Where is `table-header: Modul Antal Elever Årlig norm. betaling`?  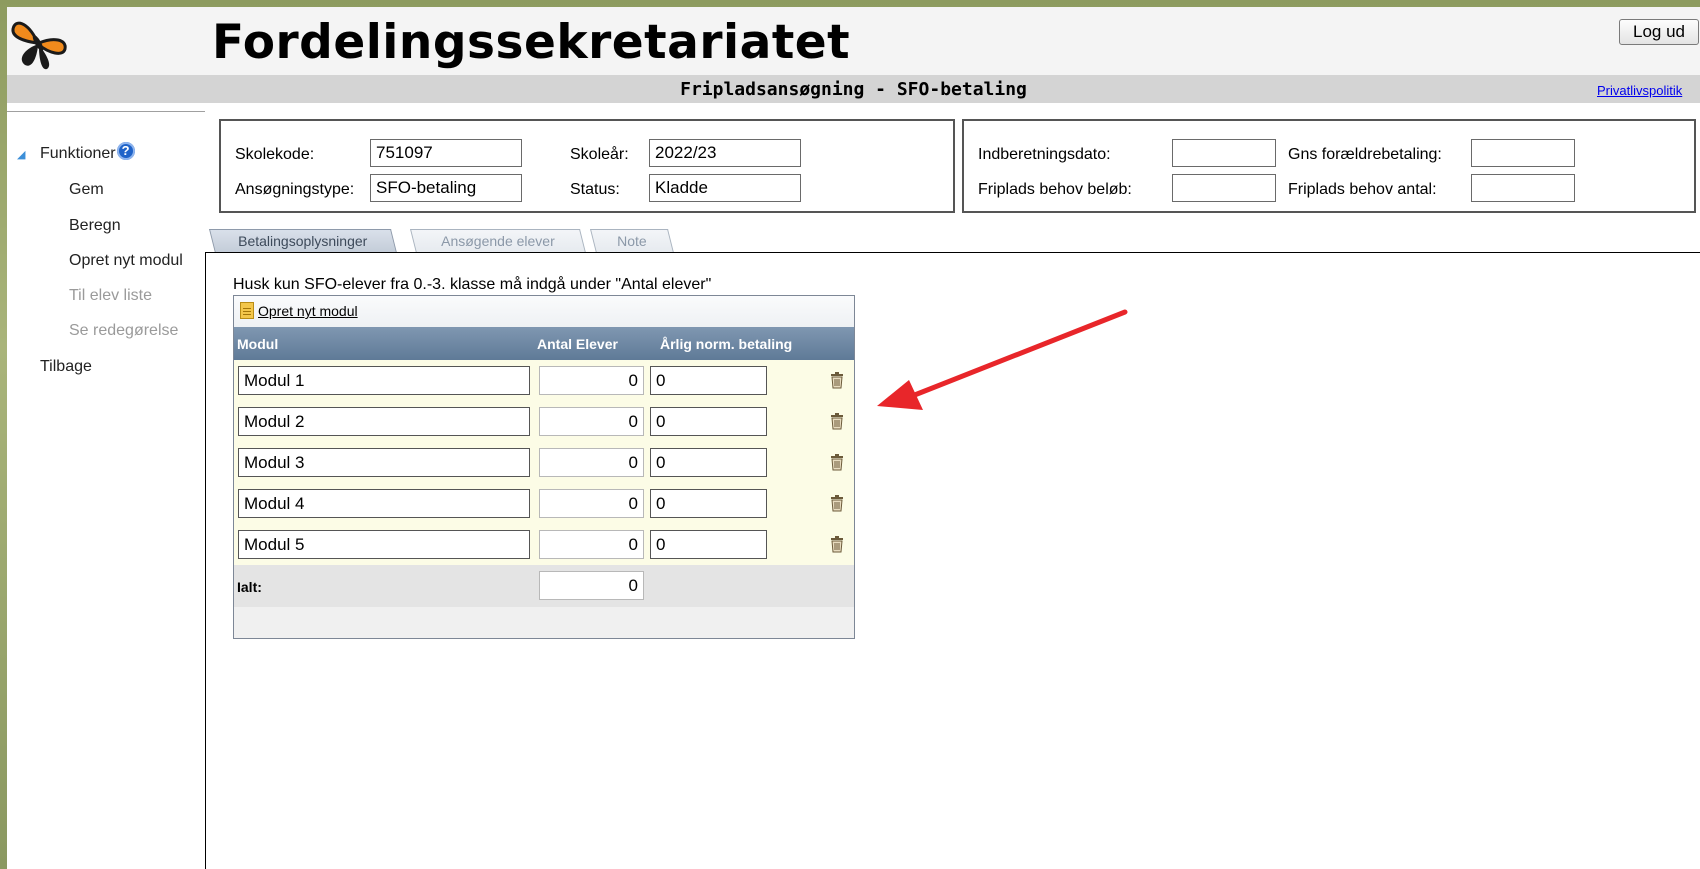
table-header: Modul Antal Elever Årlig norm. betaling is located at coordinates (544, 343).